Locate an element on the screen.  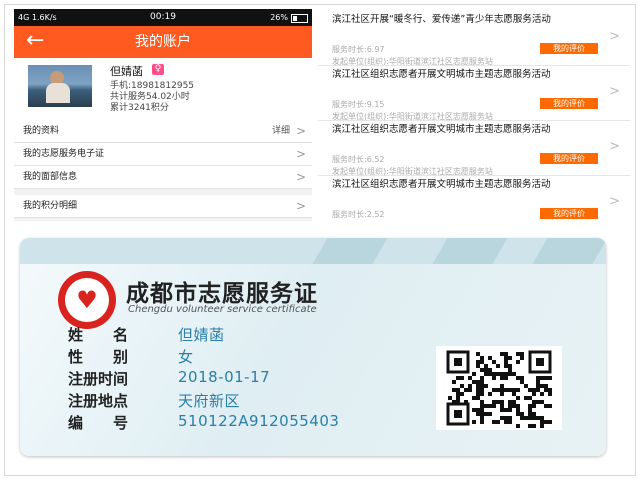
field-value-gender: 女 is located at coordinates (186, 357).